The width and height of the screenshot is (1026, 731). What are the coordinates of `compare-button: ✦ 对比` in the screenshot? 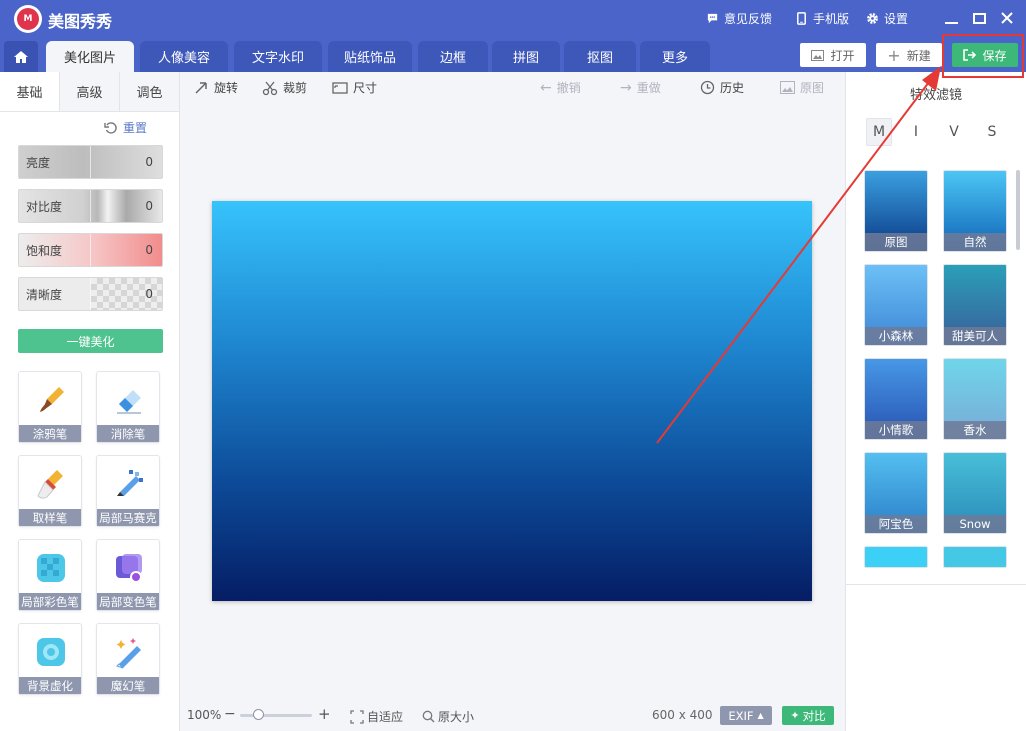 It's located at (808, 715).